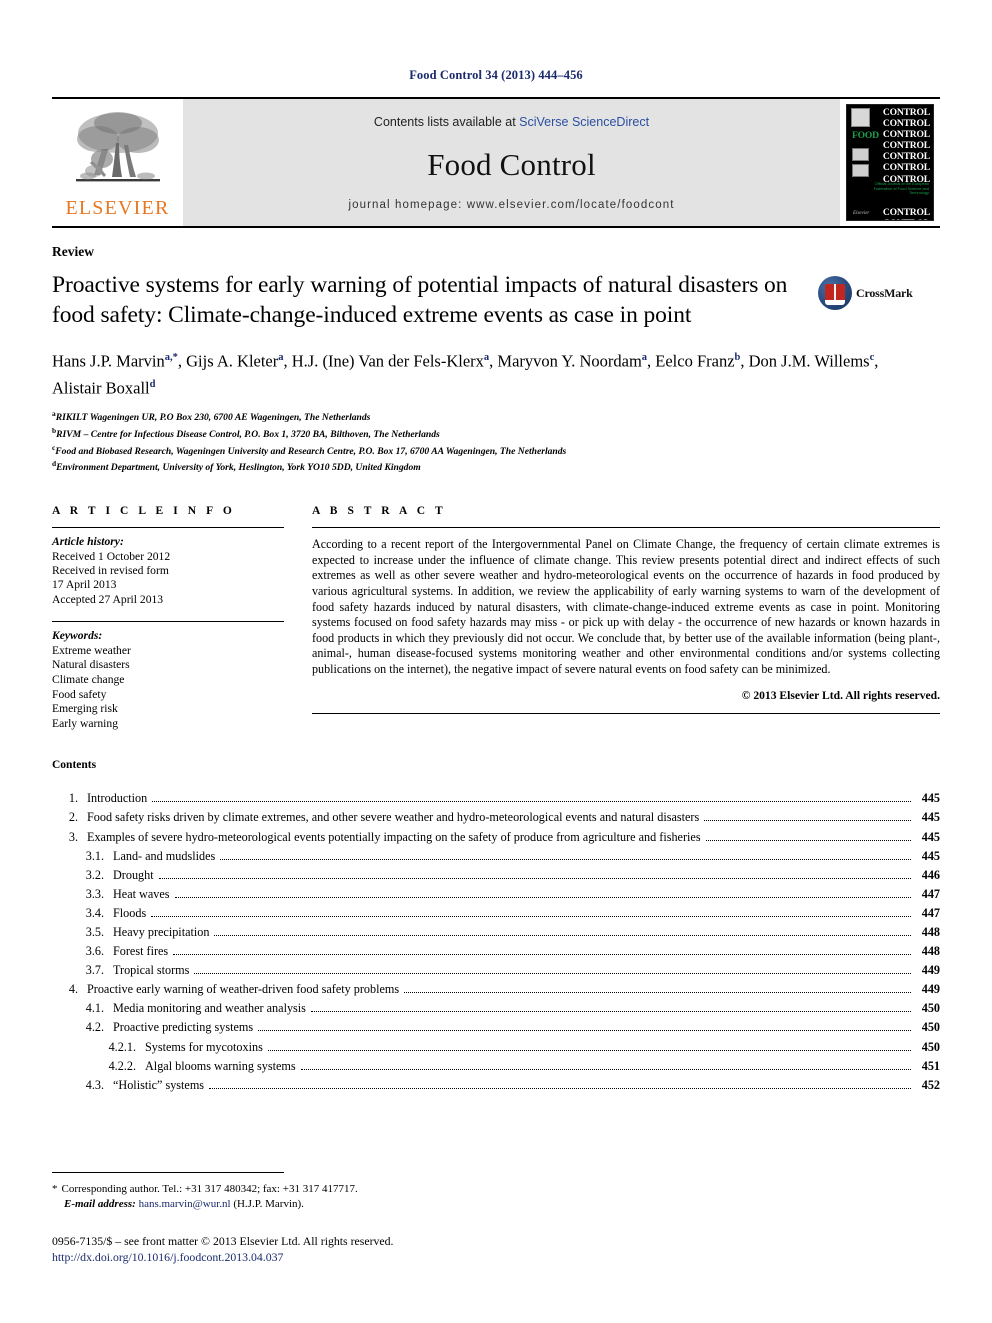 This screenshot has height=1323, width=992. Describe the element at coordinates (85, 709) in the screenshot. I see `keyword-item: Emerging risk` at that location.